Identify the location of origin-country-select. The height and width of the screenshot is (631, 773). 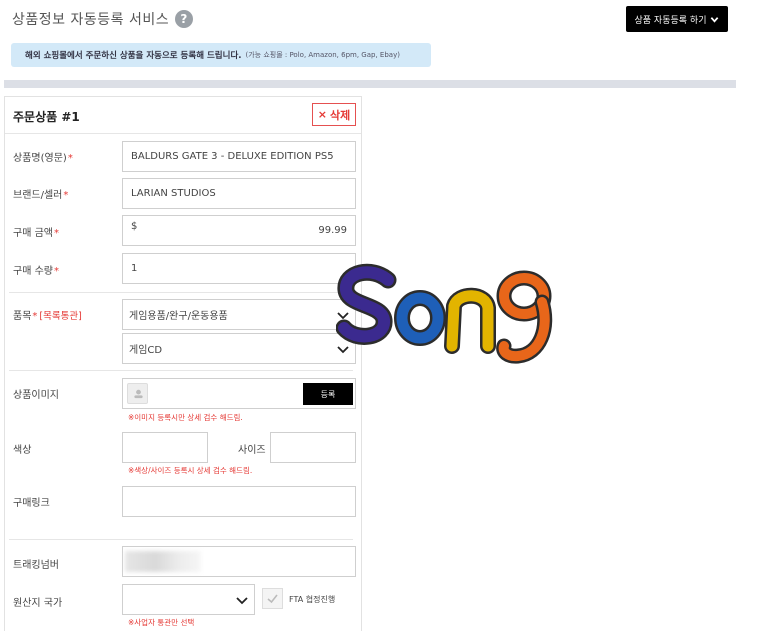
(188, 599).